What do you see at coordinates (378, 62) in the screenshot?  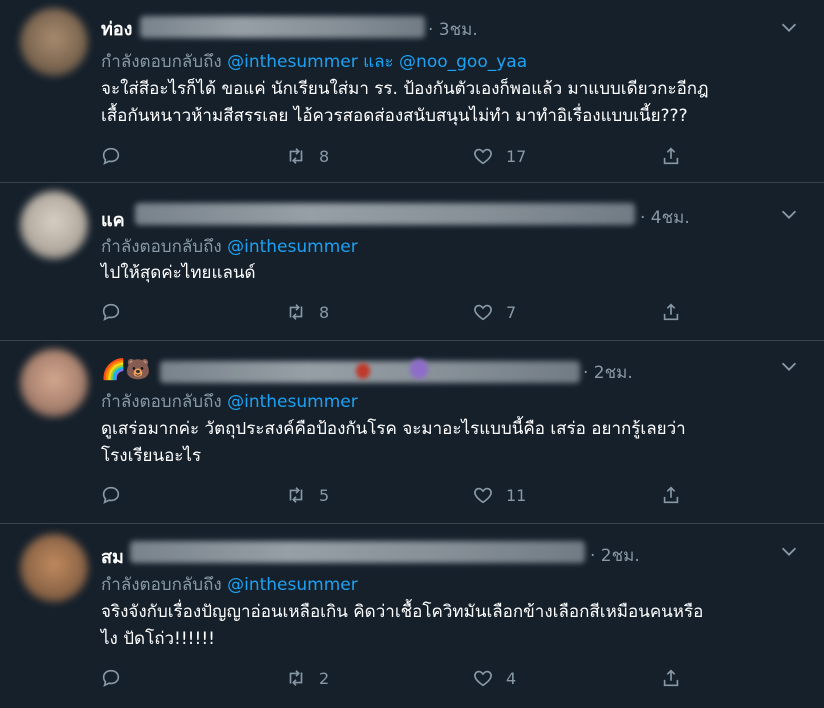 I see `and-label: และ` at bounding box center [378, 62].